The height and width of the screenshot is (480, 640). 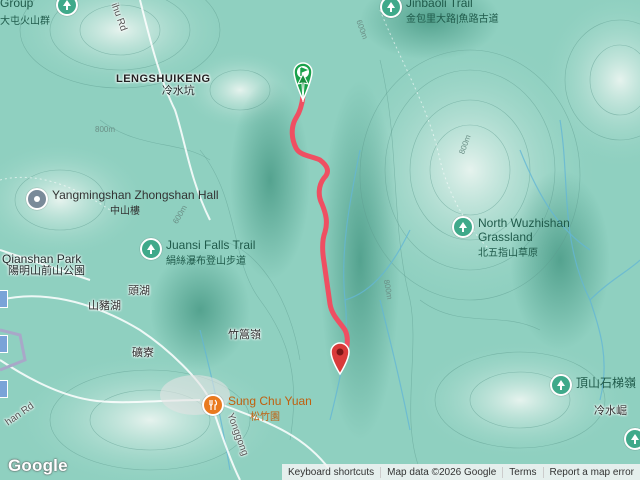 I want to click on place-qianshan-park: Qianshan Park 陽明山前山公園, so click(x=43, y=265).